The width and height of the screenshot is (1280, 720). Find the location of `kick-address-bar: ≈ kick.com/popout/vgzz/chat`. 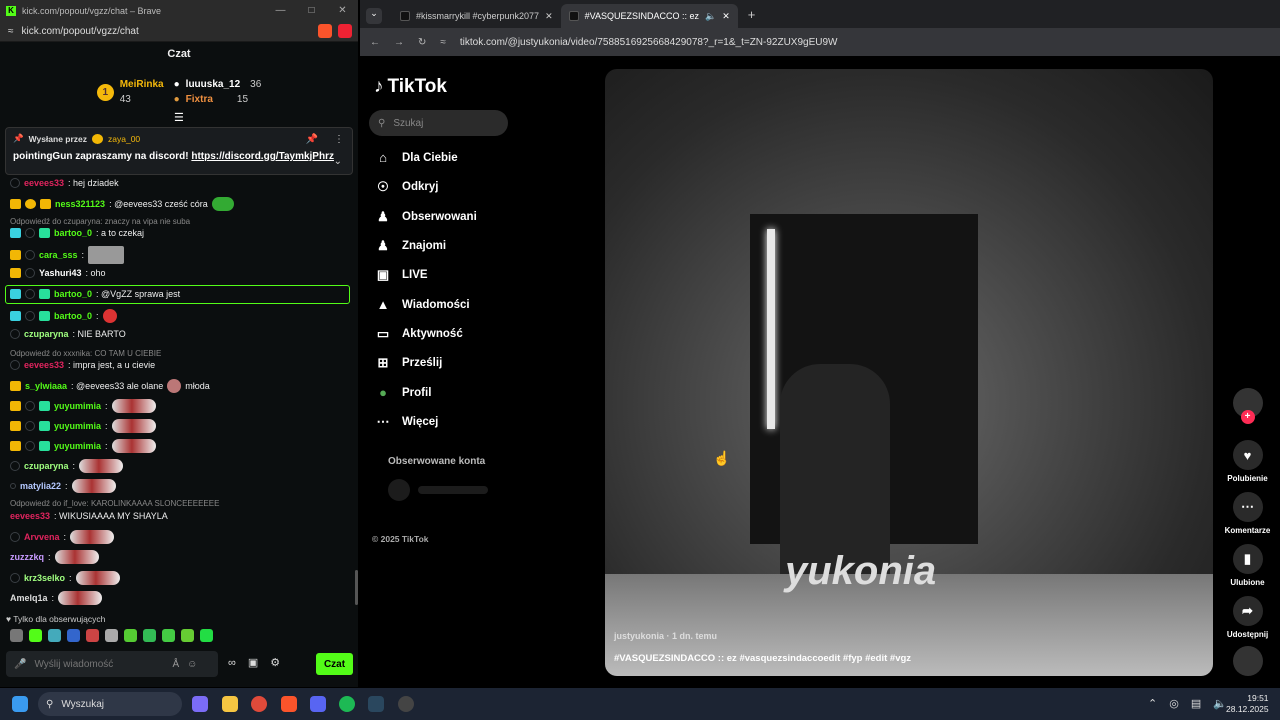

kick-address-bar: ≈ kick.com/popout/vgzz/chat is located at coordinates (179, 31).